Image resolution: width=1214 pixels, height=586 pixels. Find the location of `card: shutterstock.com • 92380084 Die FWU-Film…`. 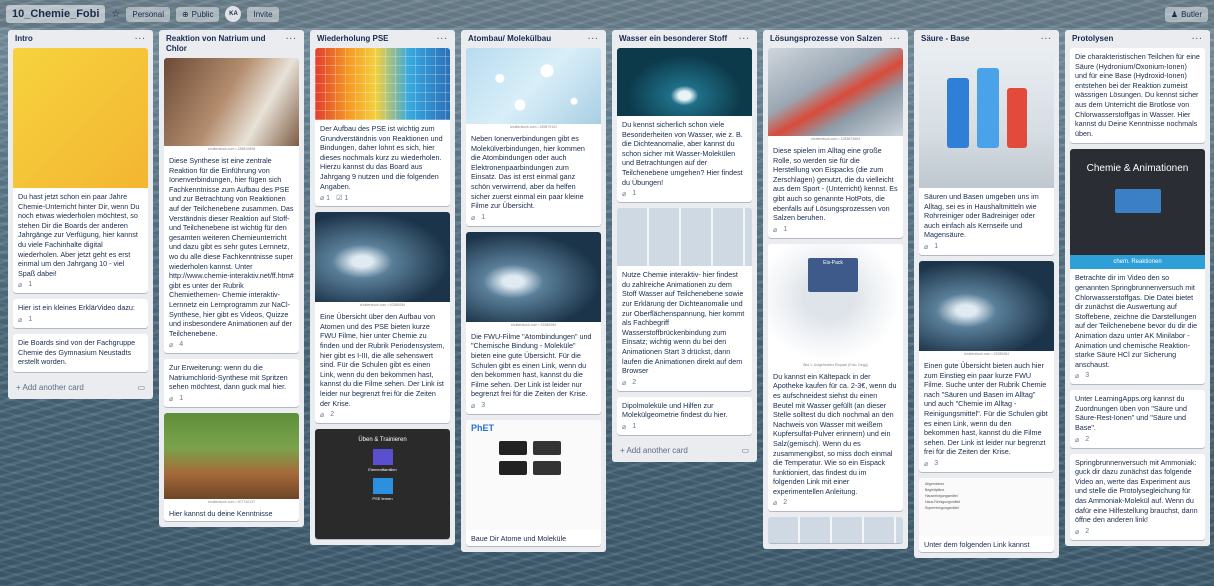

card: shutterstock.com • 92380084 Die FWU-Film… is located at coordinates (533, 322).